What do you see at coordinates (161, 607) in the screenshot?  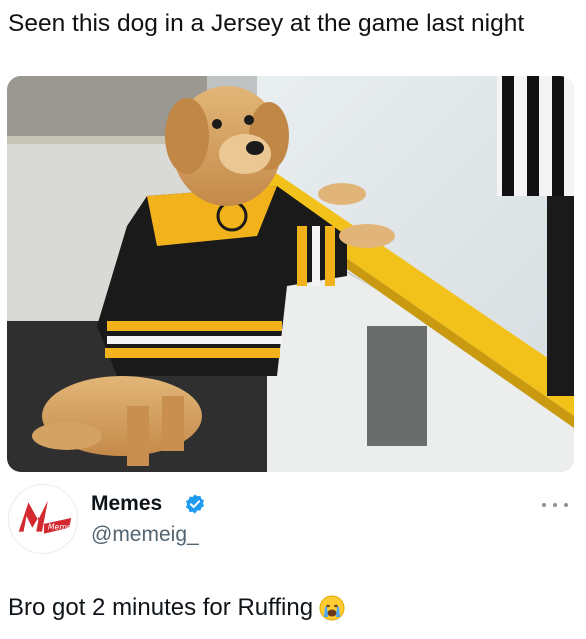 I see `post-text: Bro got 2 minutes for Ruffing` at bounding box center [161, 607].